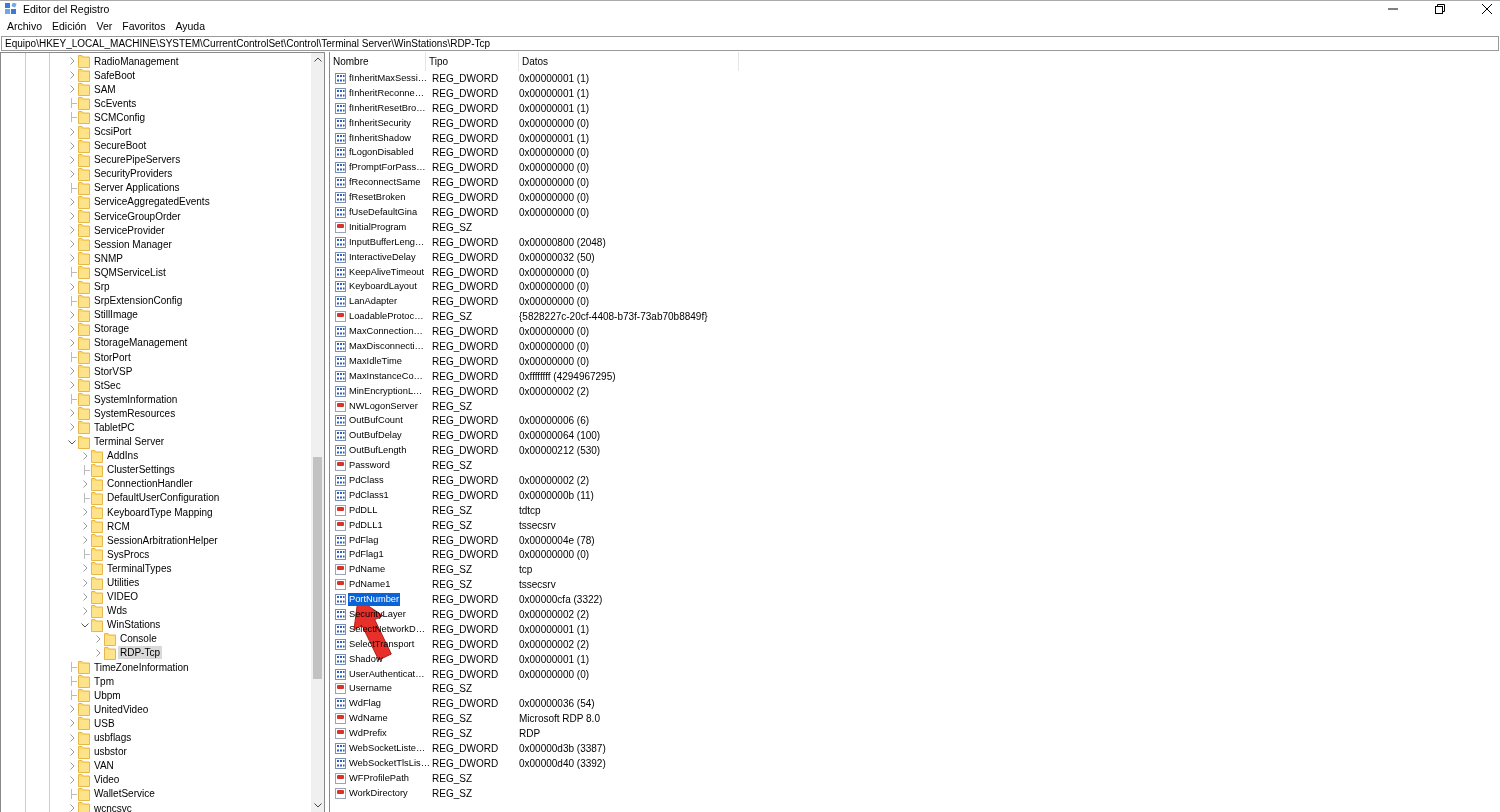 This screenshot has width=1500, height=812. What do you see at coordinates (107, 385) in the screenshot?
I see `tree-item: StSec` at bounding box center [107, 385].